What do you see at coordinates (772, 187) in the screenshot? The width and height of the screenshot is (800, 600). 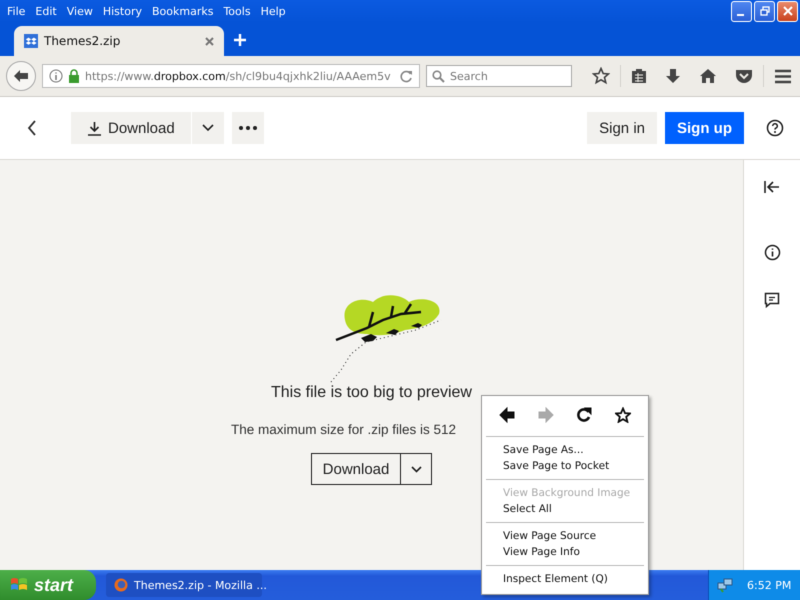 I see `collapse-panel-icon` at bounding box center [772, 187].